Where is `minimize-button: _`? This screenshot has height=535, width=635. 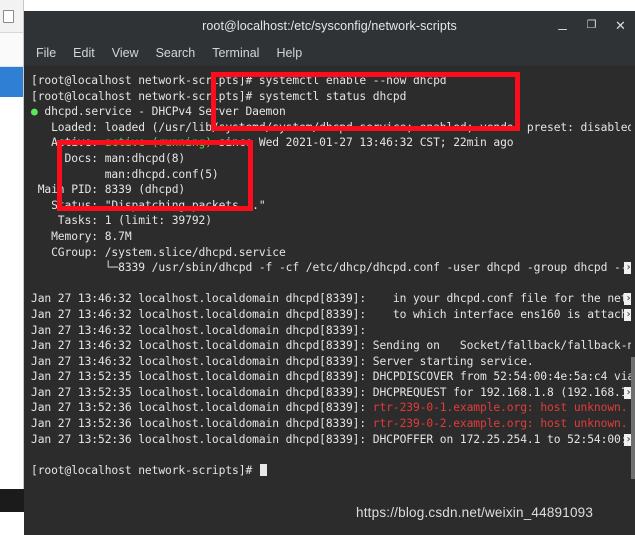
minimize-button: _ is located at coordinates (562, 22).